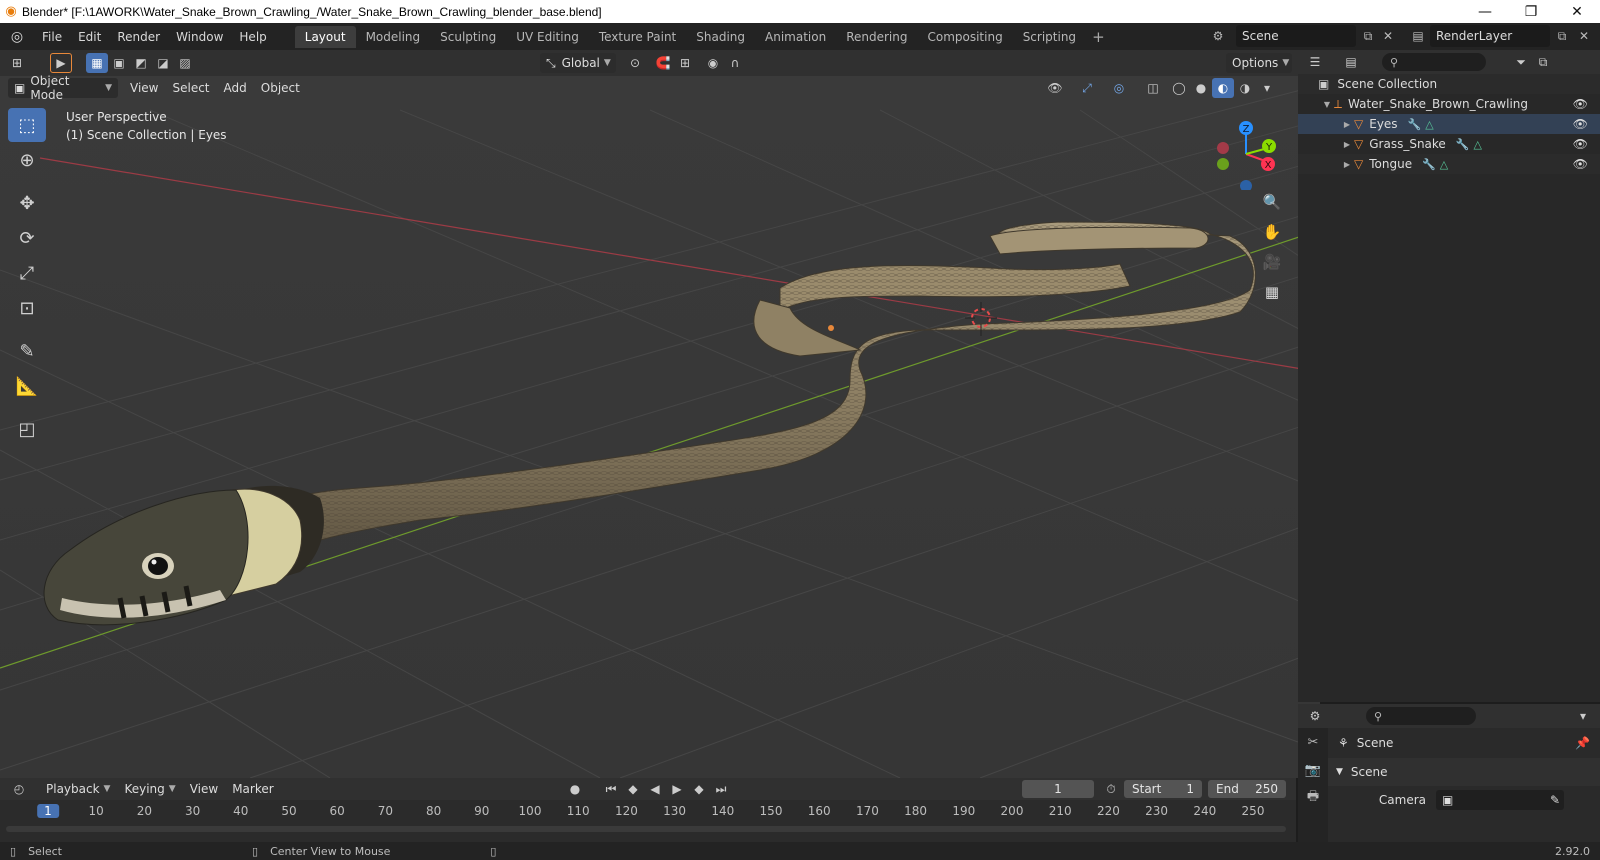 The image size is (1600, 860). Describe the element at coordinates (27, 308) in the screenshot. I see `transform-tool-icon: ⊡` at that location.